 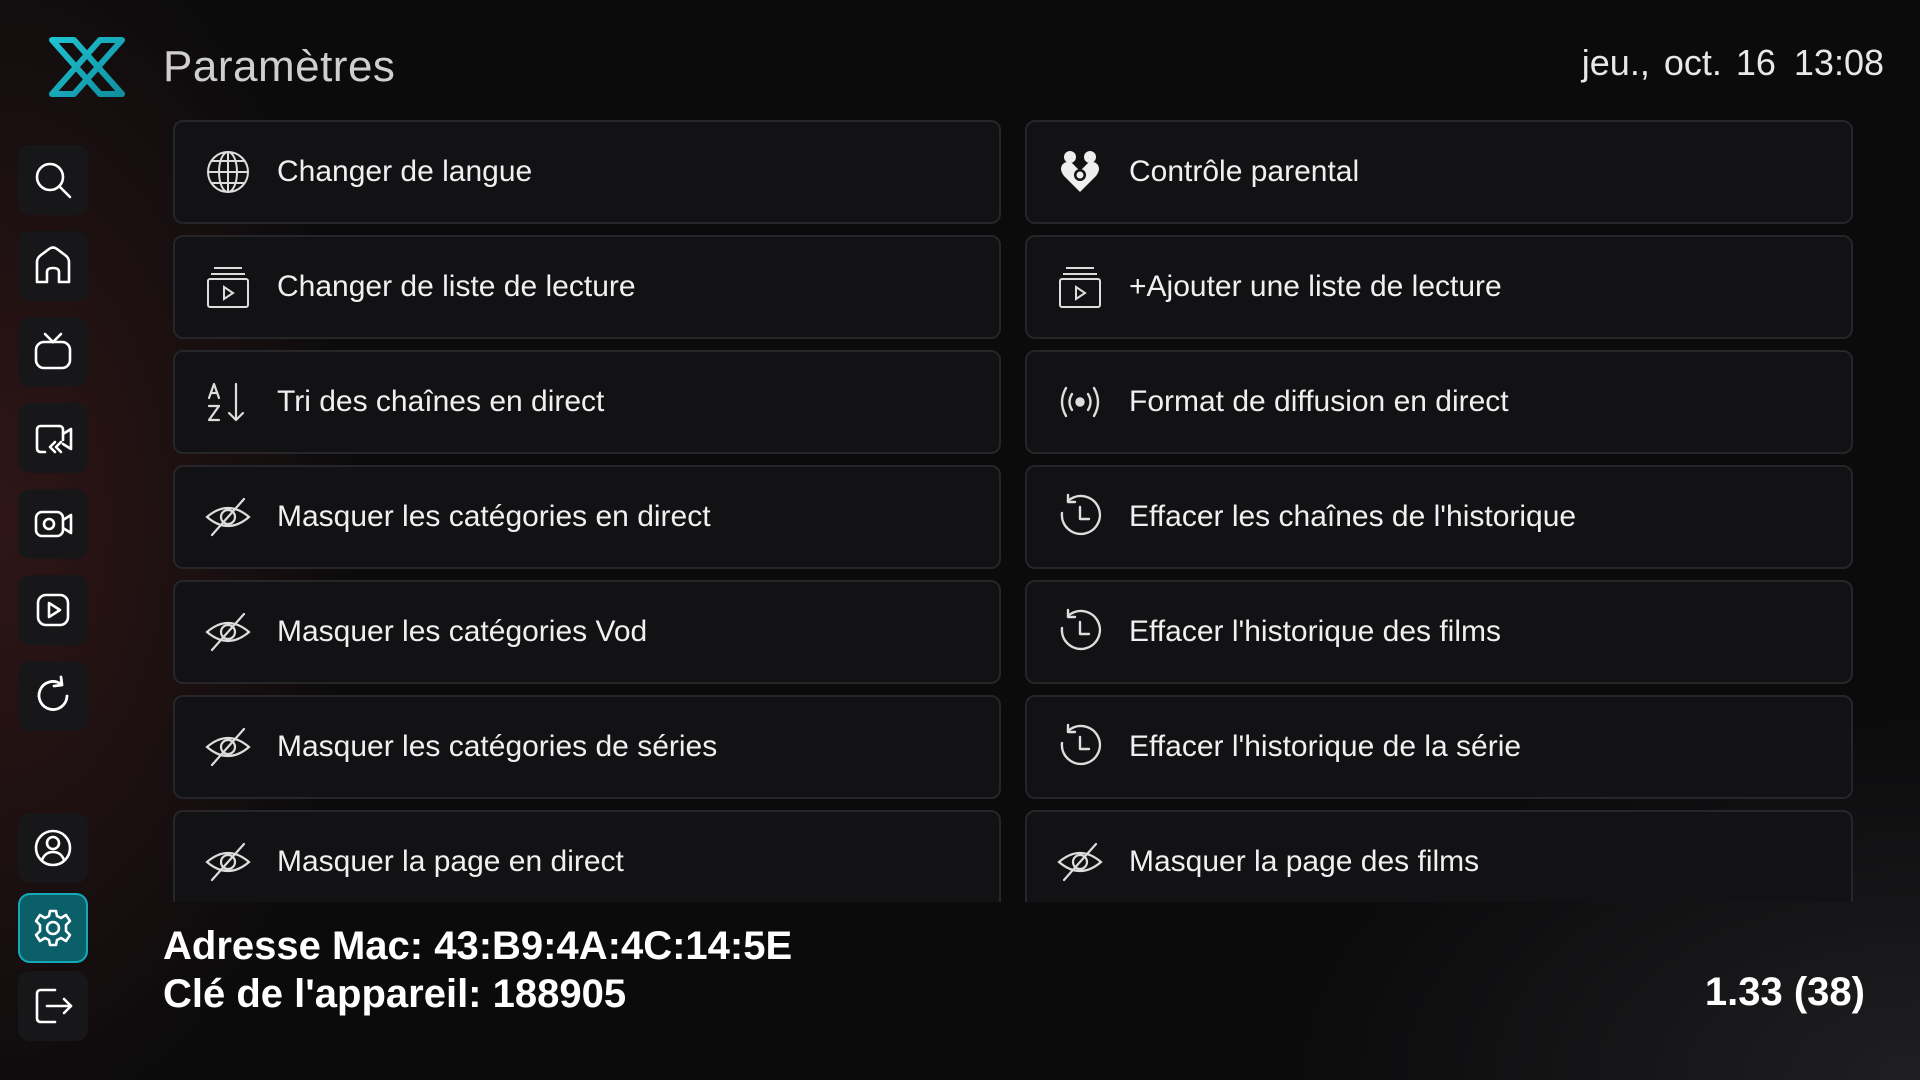 I want to click on setting-label: Effacer l'historique de la série, so click(x=1325, y=746).